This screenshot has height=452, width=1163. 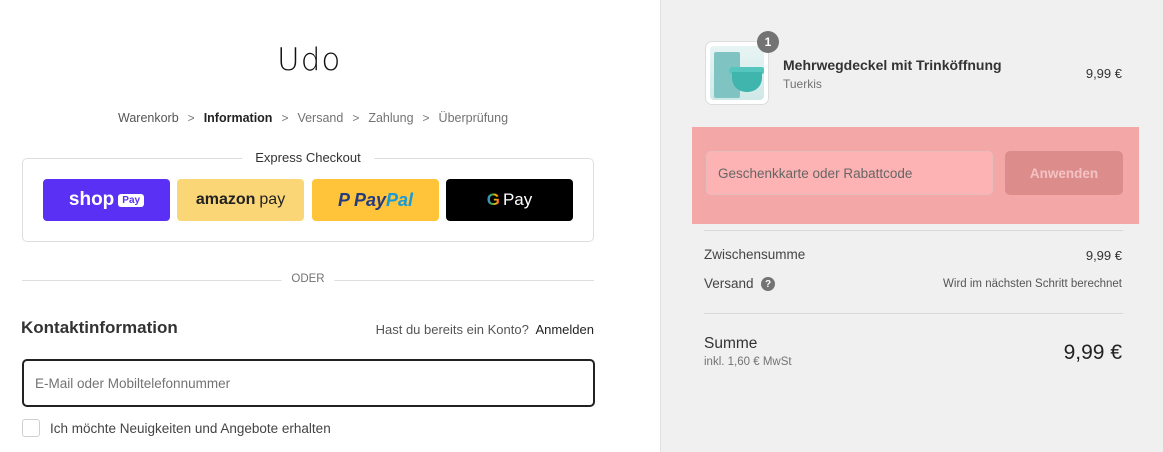 I want to click on paypal-icon: P, so click(x=343, y=199).